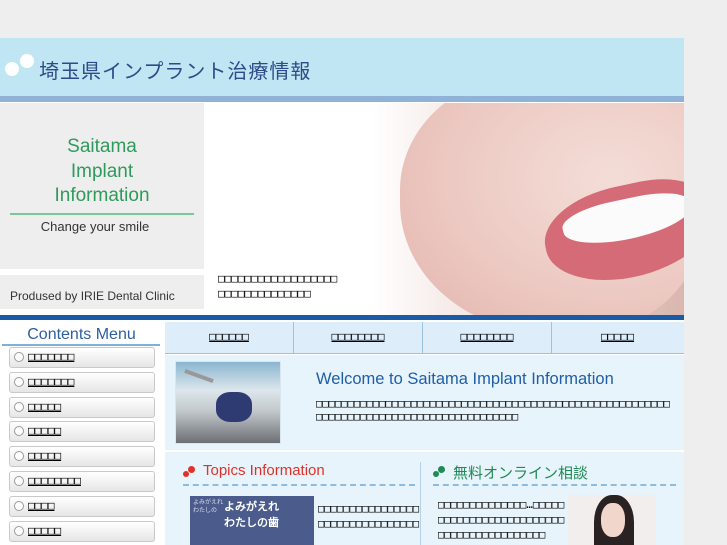 The image size is (727, 545). Describe the element at coordinates (342, 67) in the screenshot. I see `site-header: 埼玉県インプラント治療情報` at that location.